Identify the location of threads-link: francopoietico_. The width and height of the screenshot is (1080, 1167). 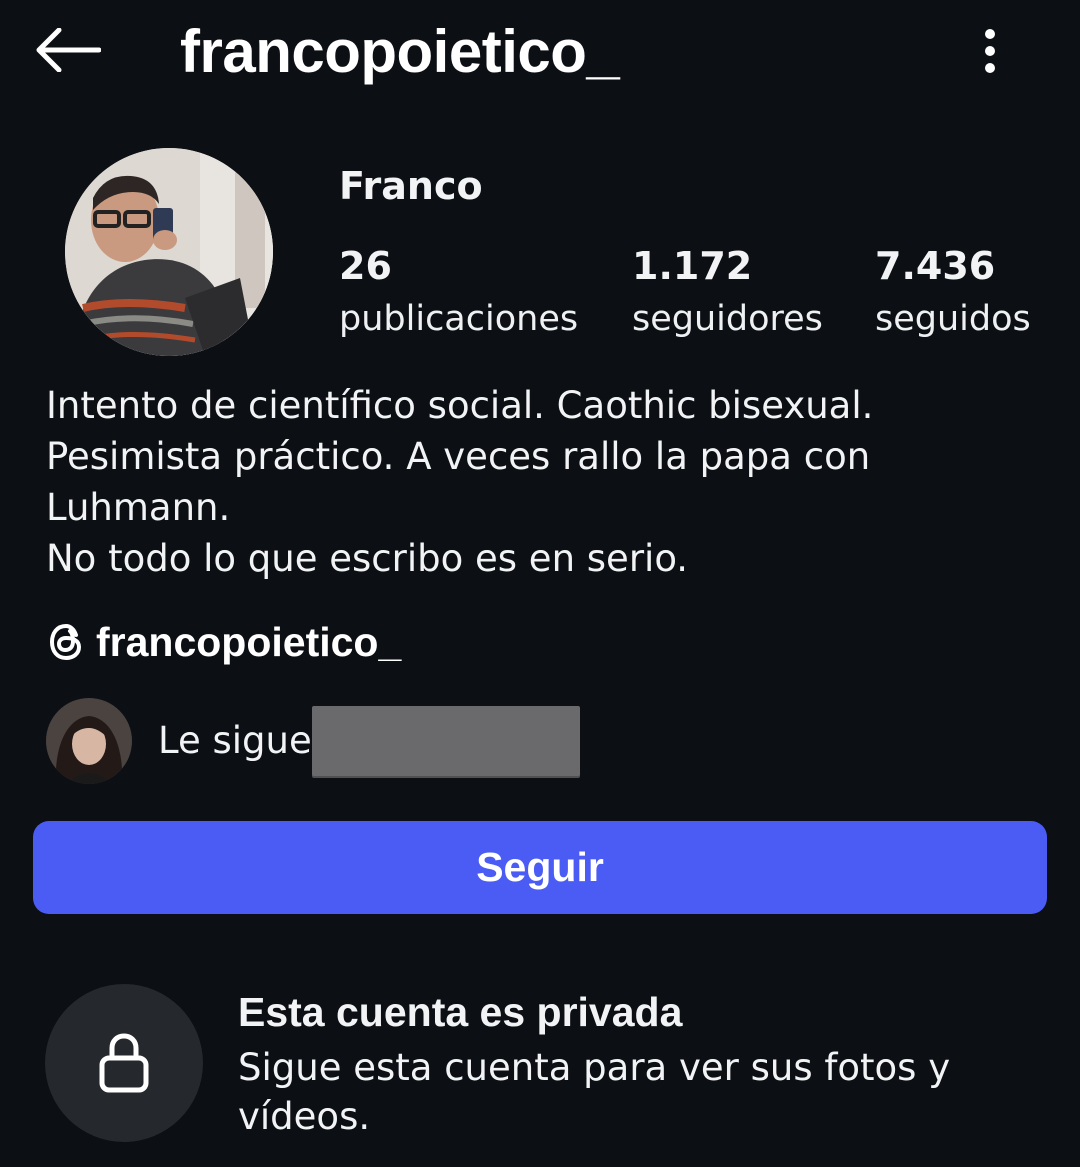
(223, 642).